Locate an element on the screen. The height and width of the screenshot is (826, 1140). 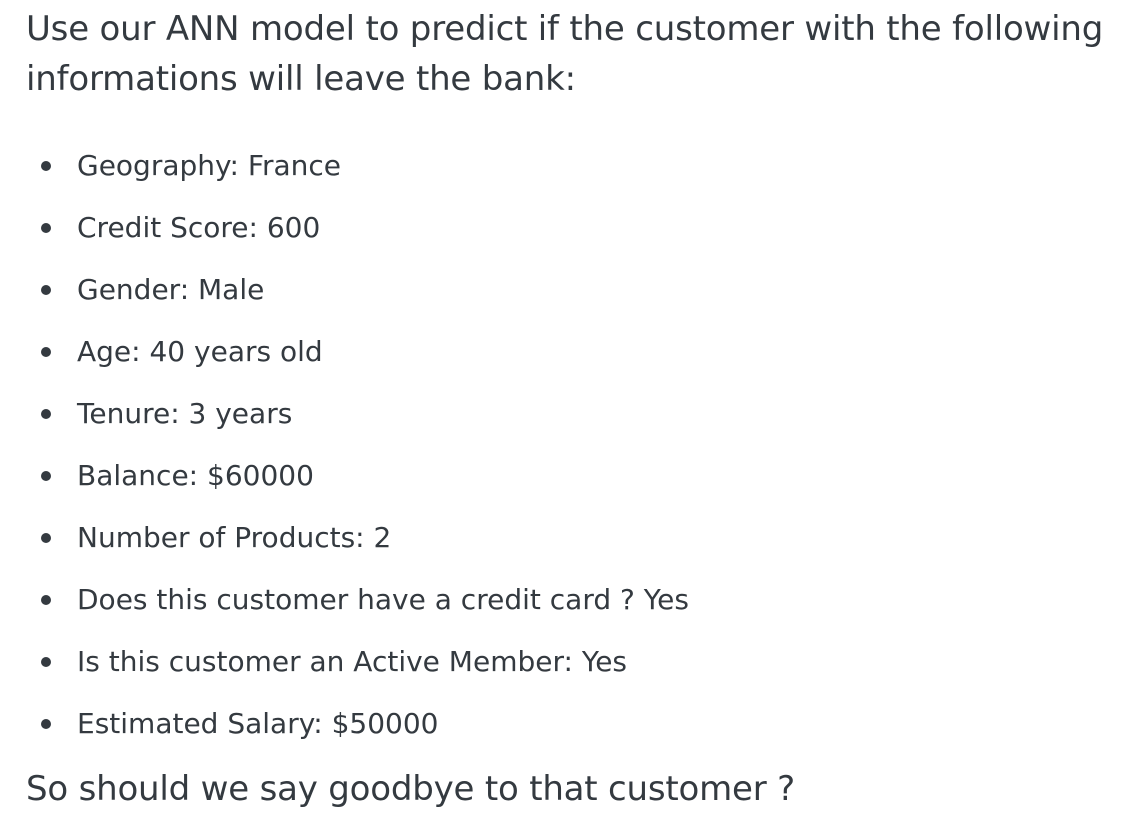
detail-active-member: Is this customer an Active Member: Yes is located at coordinates (352, 661).